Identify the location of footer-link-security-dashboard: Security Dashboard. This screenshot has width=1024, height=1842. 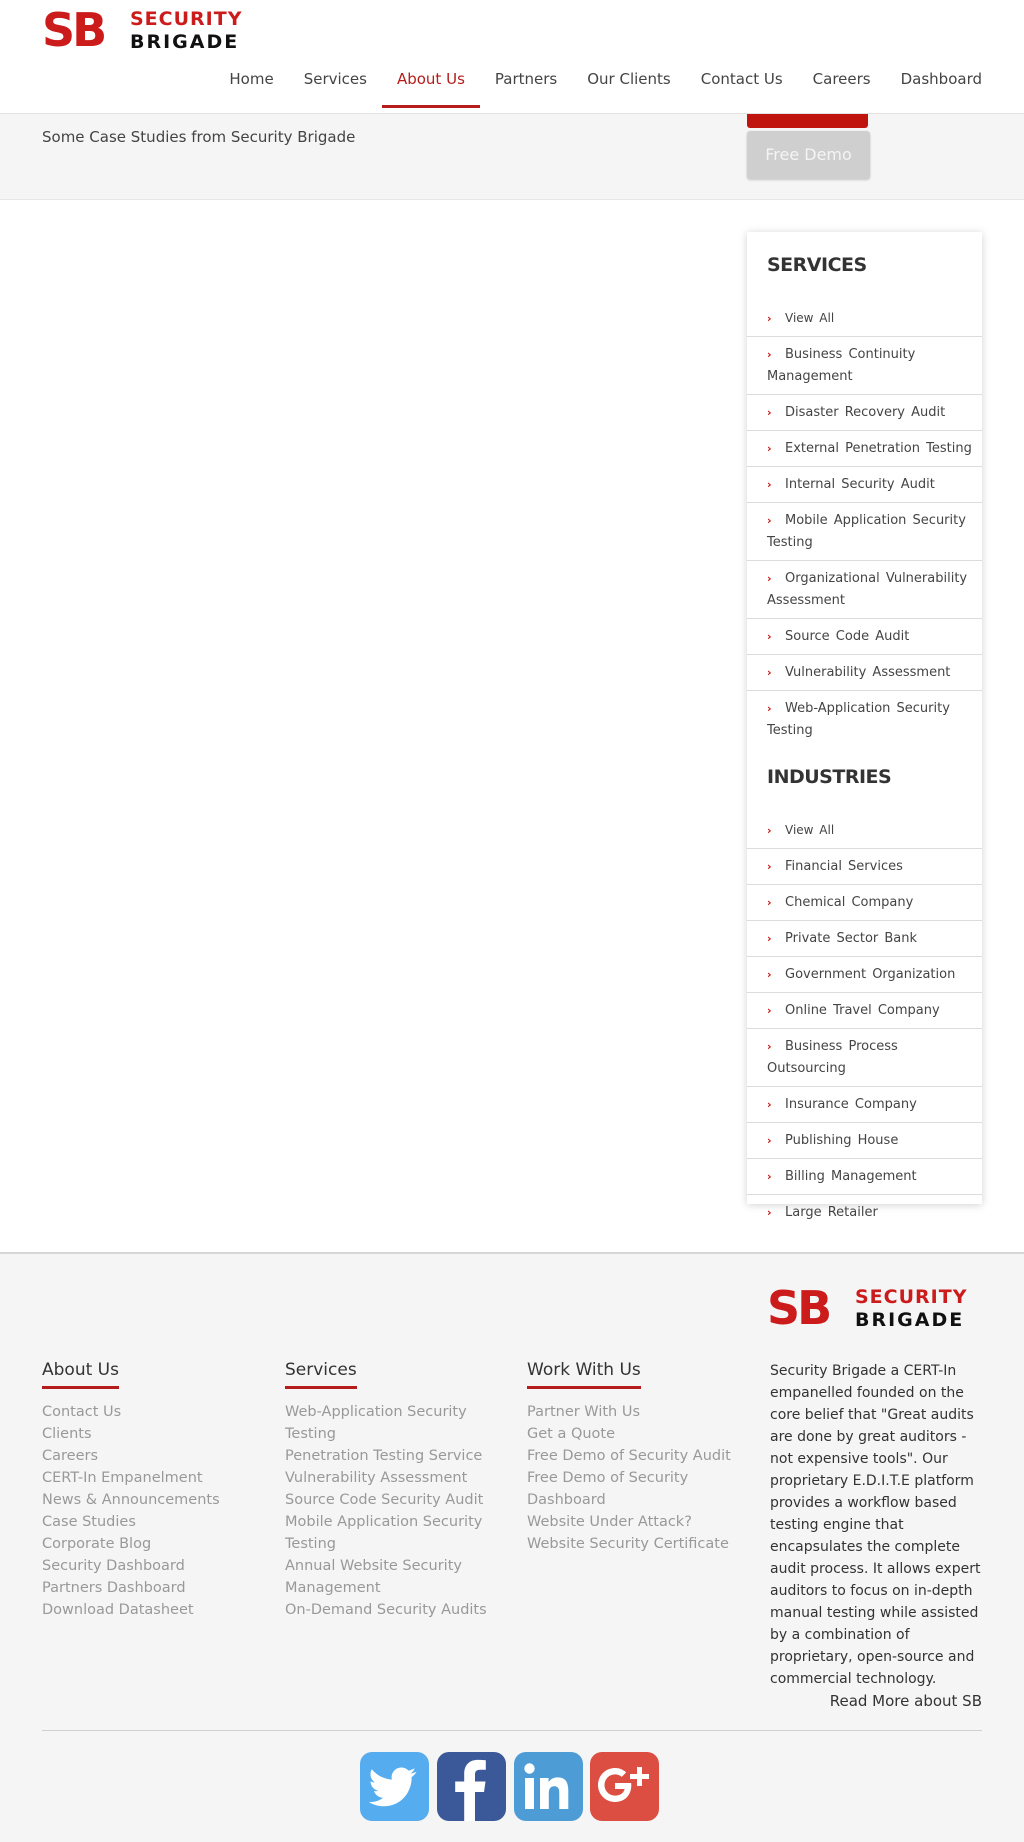
(149, 1566).